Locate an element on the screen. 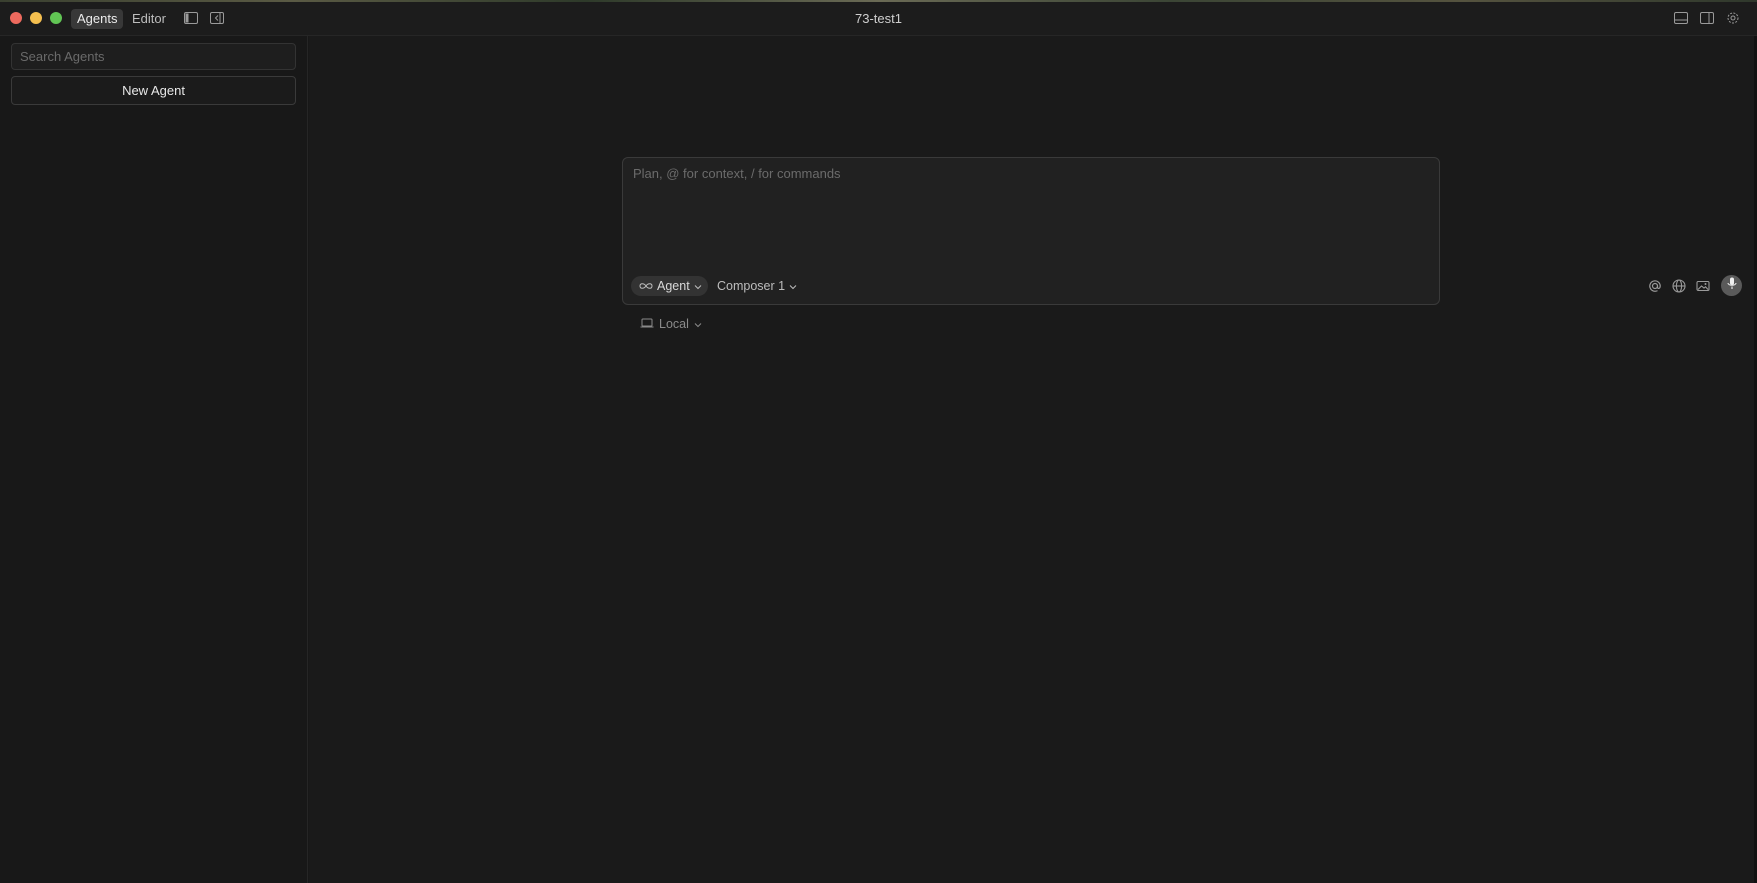 The image size is (1757, 883). location-select: Local is located at coordinates (671, 324).